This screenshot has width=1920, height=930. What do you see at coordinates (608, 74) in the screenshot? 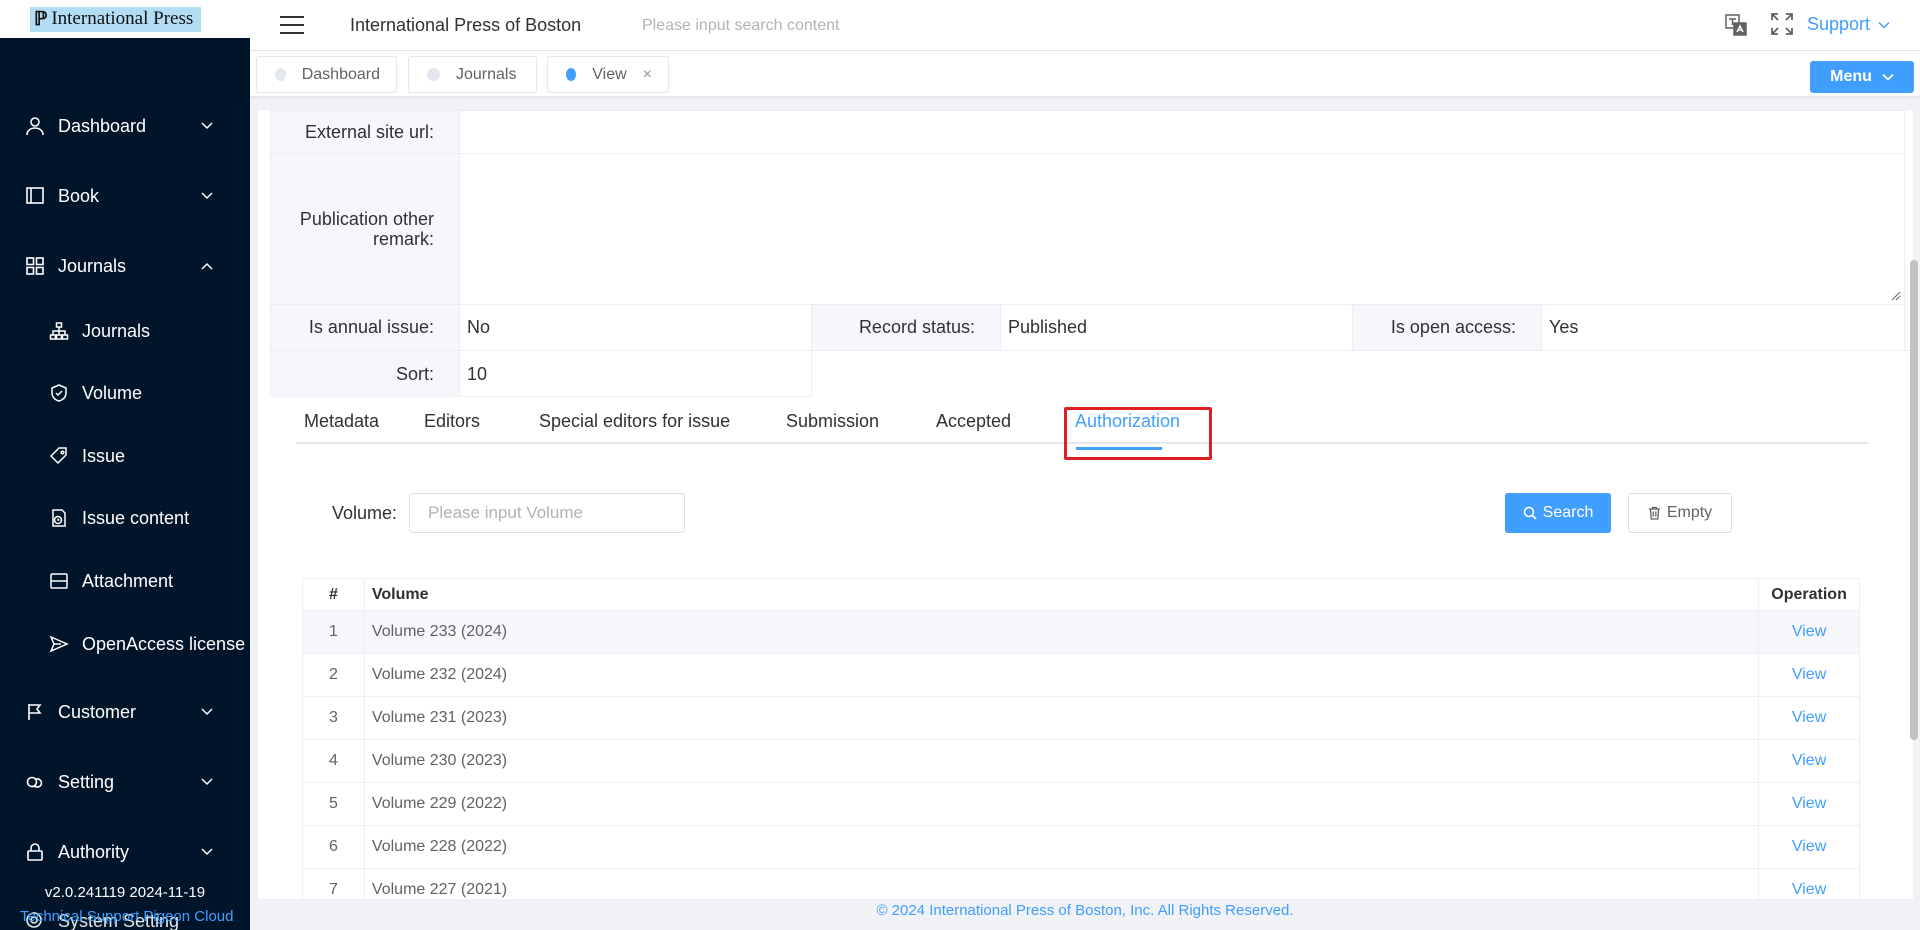
I see `tag-view: View ×` at bounding box center [608, 74].